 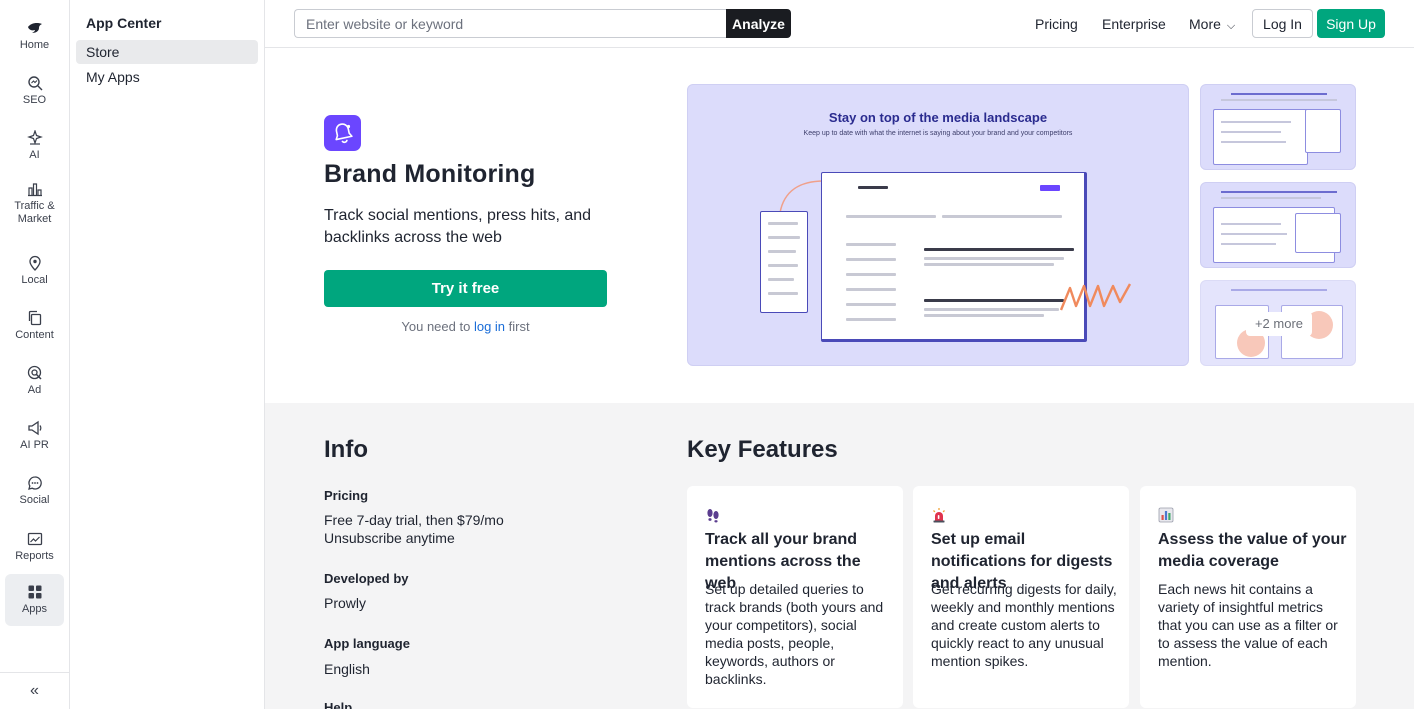 What do you see at coordinates (713, 516) in the screenshot?
I see `footprints-icon` at bounding box center [713, 516].